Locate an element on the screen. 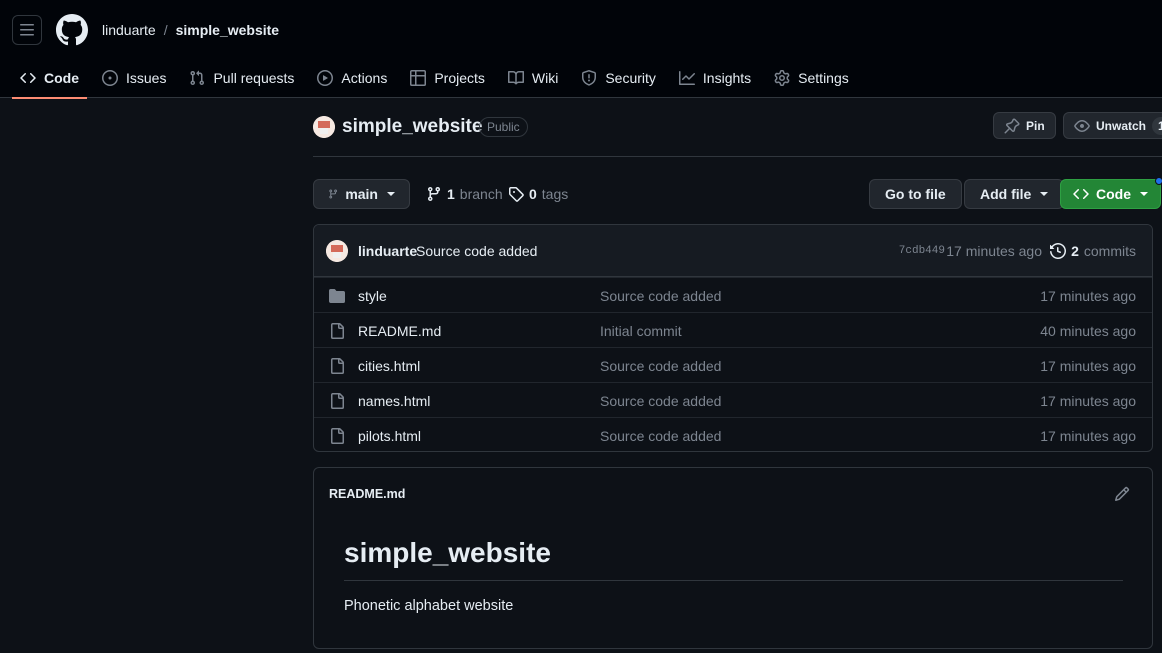 The height and width of the screenshot is (653, 1162). tab-pull-requests-label: Pull requests is located at coordinates (254, 78).